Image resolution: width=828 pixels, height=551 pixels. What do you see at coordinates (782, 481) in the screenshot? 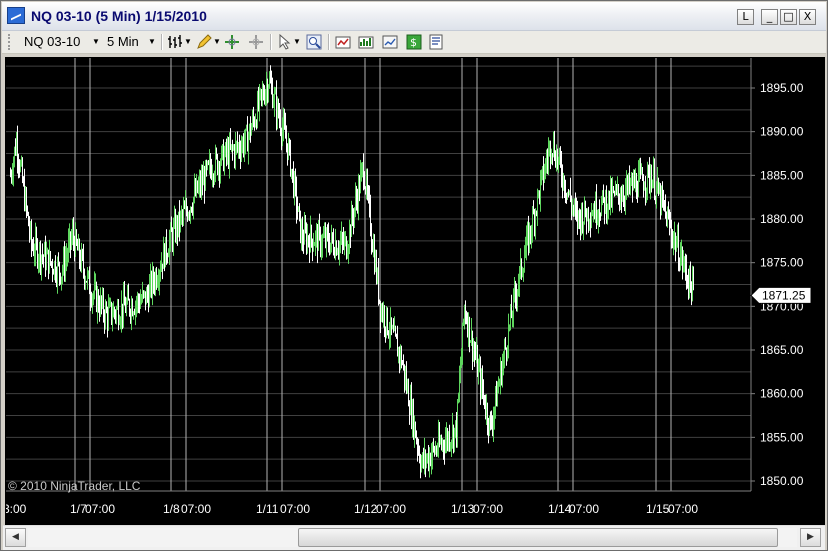
I see `price-tick-label: 1850.00` at bounding box center [782, 481].